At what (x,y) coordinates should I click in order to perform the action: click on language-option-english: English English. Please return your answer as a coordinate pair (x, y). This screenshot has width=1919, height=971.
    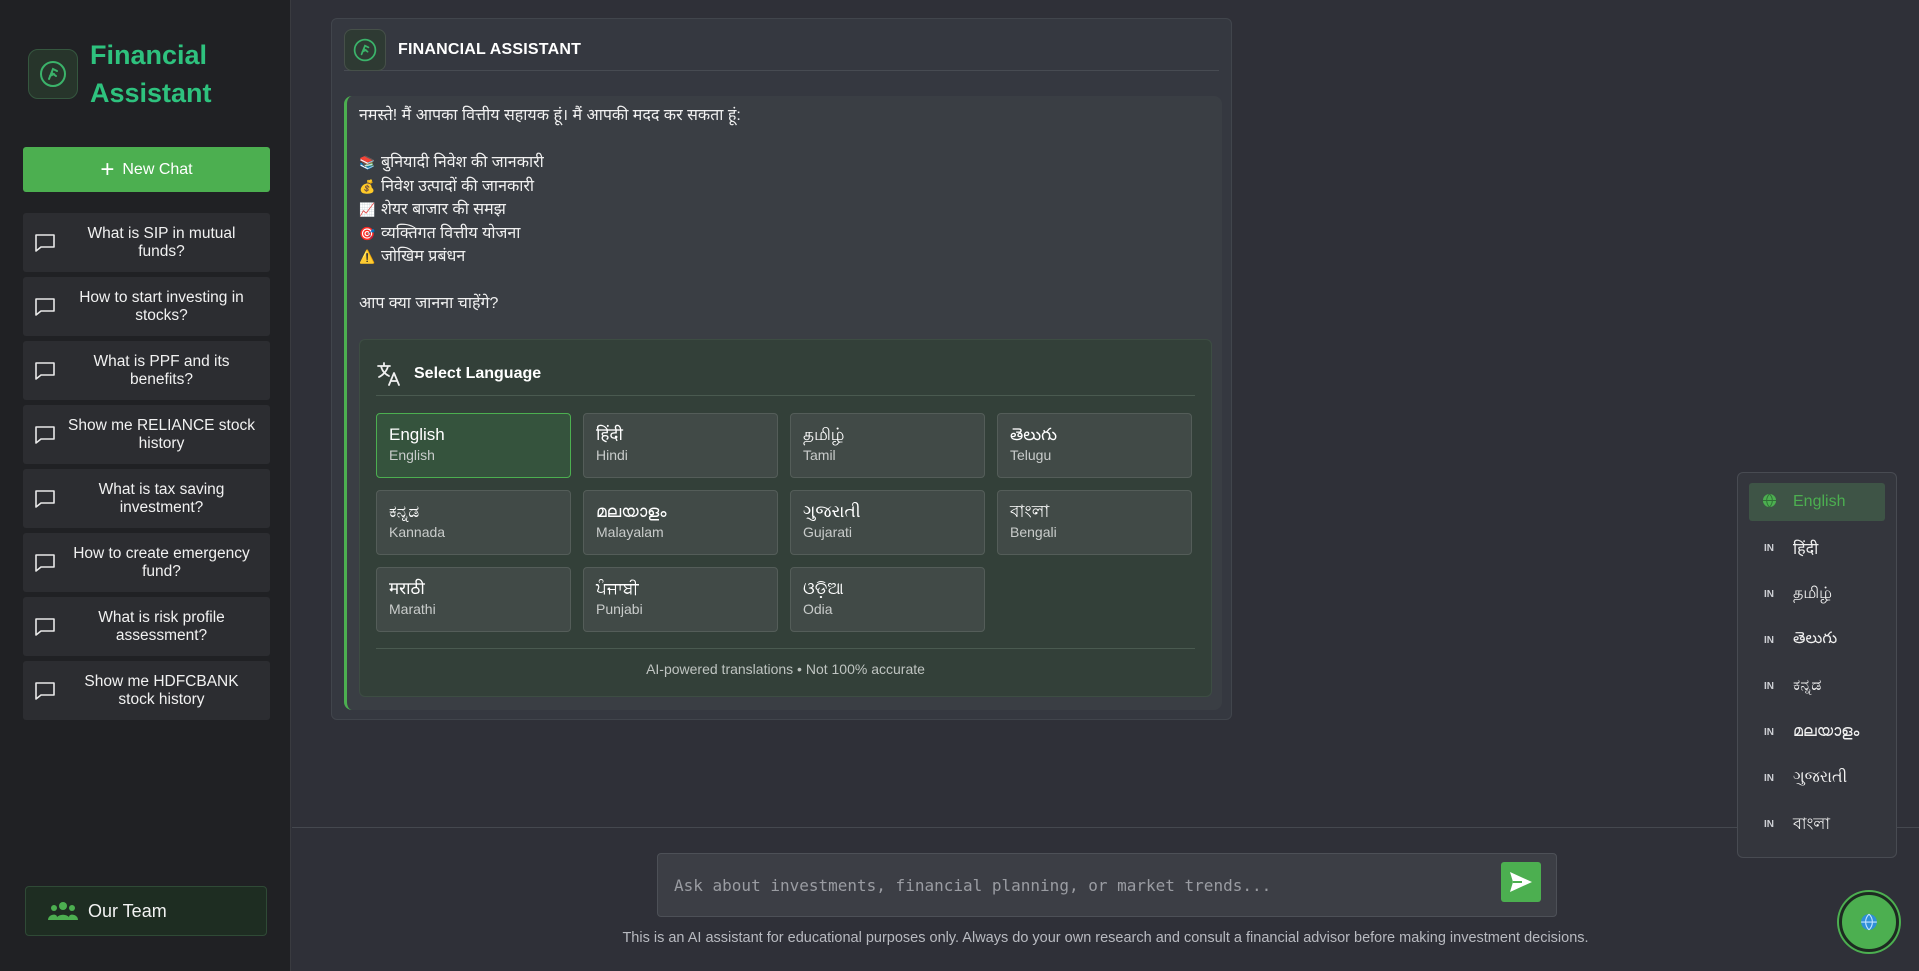
    Looking at the image, I should click on (473, 445).